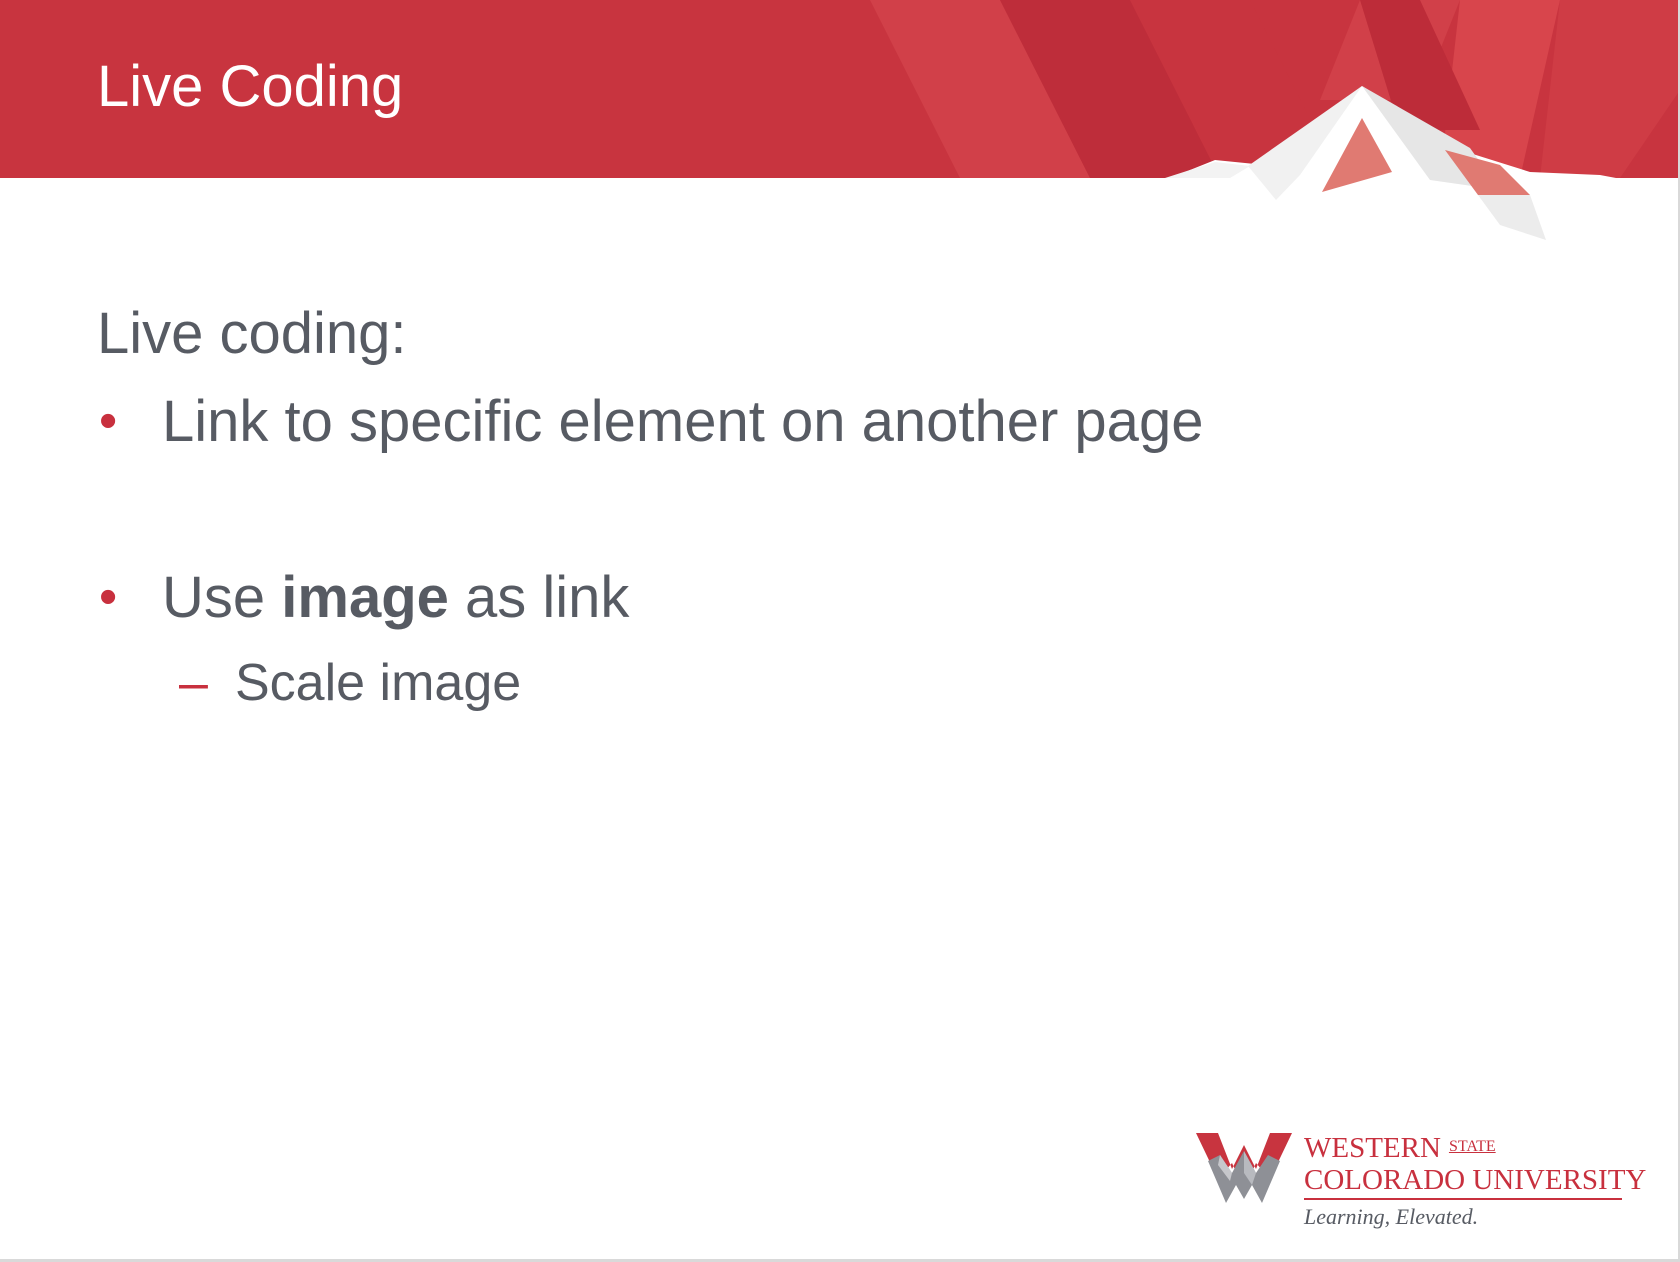  I want to click on university-w-logo-icon, so click(1244, 1168).